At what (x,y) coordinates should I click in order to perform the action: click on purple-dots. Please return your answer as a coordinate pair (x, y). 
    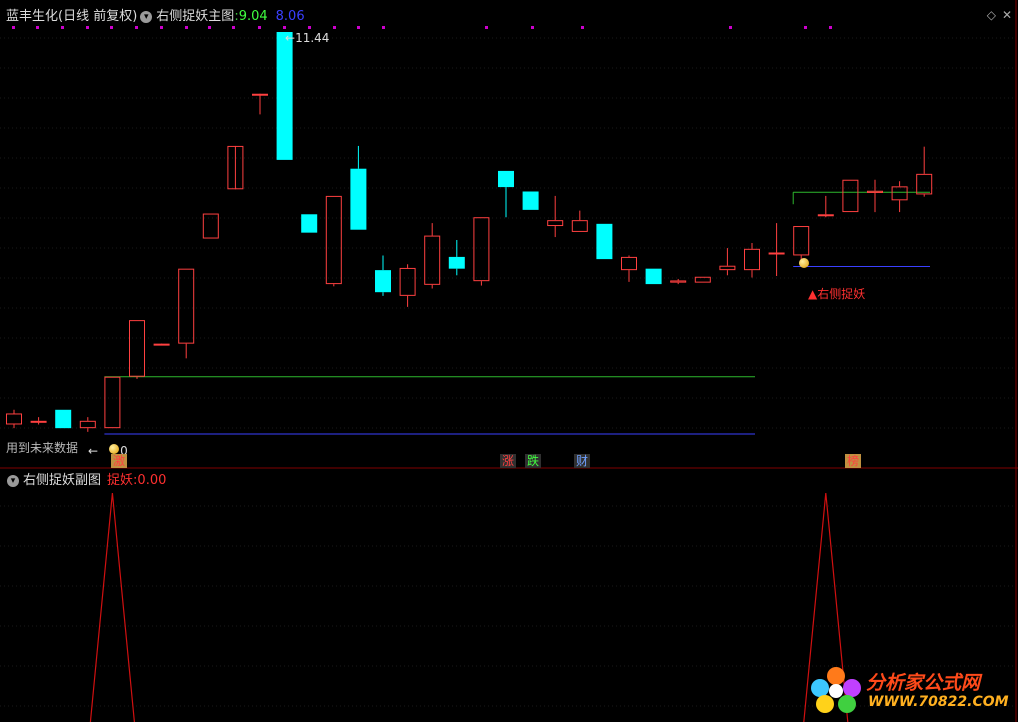
    Looking at the image, I should click on (422, 27).